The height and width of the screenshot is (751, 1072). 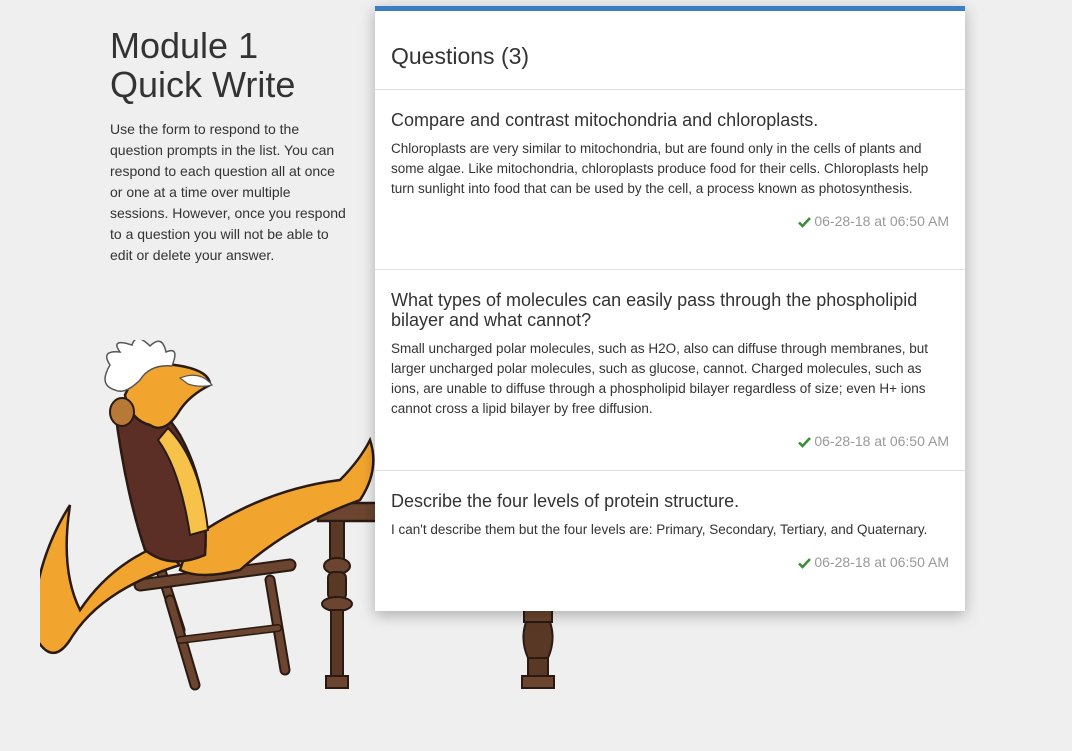 I want to click on page-title: Module 1 Quick Write, so click(x=230, y=65).